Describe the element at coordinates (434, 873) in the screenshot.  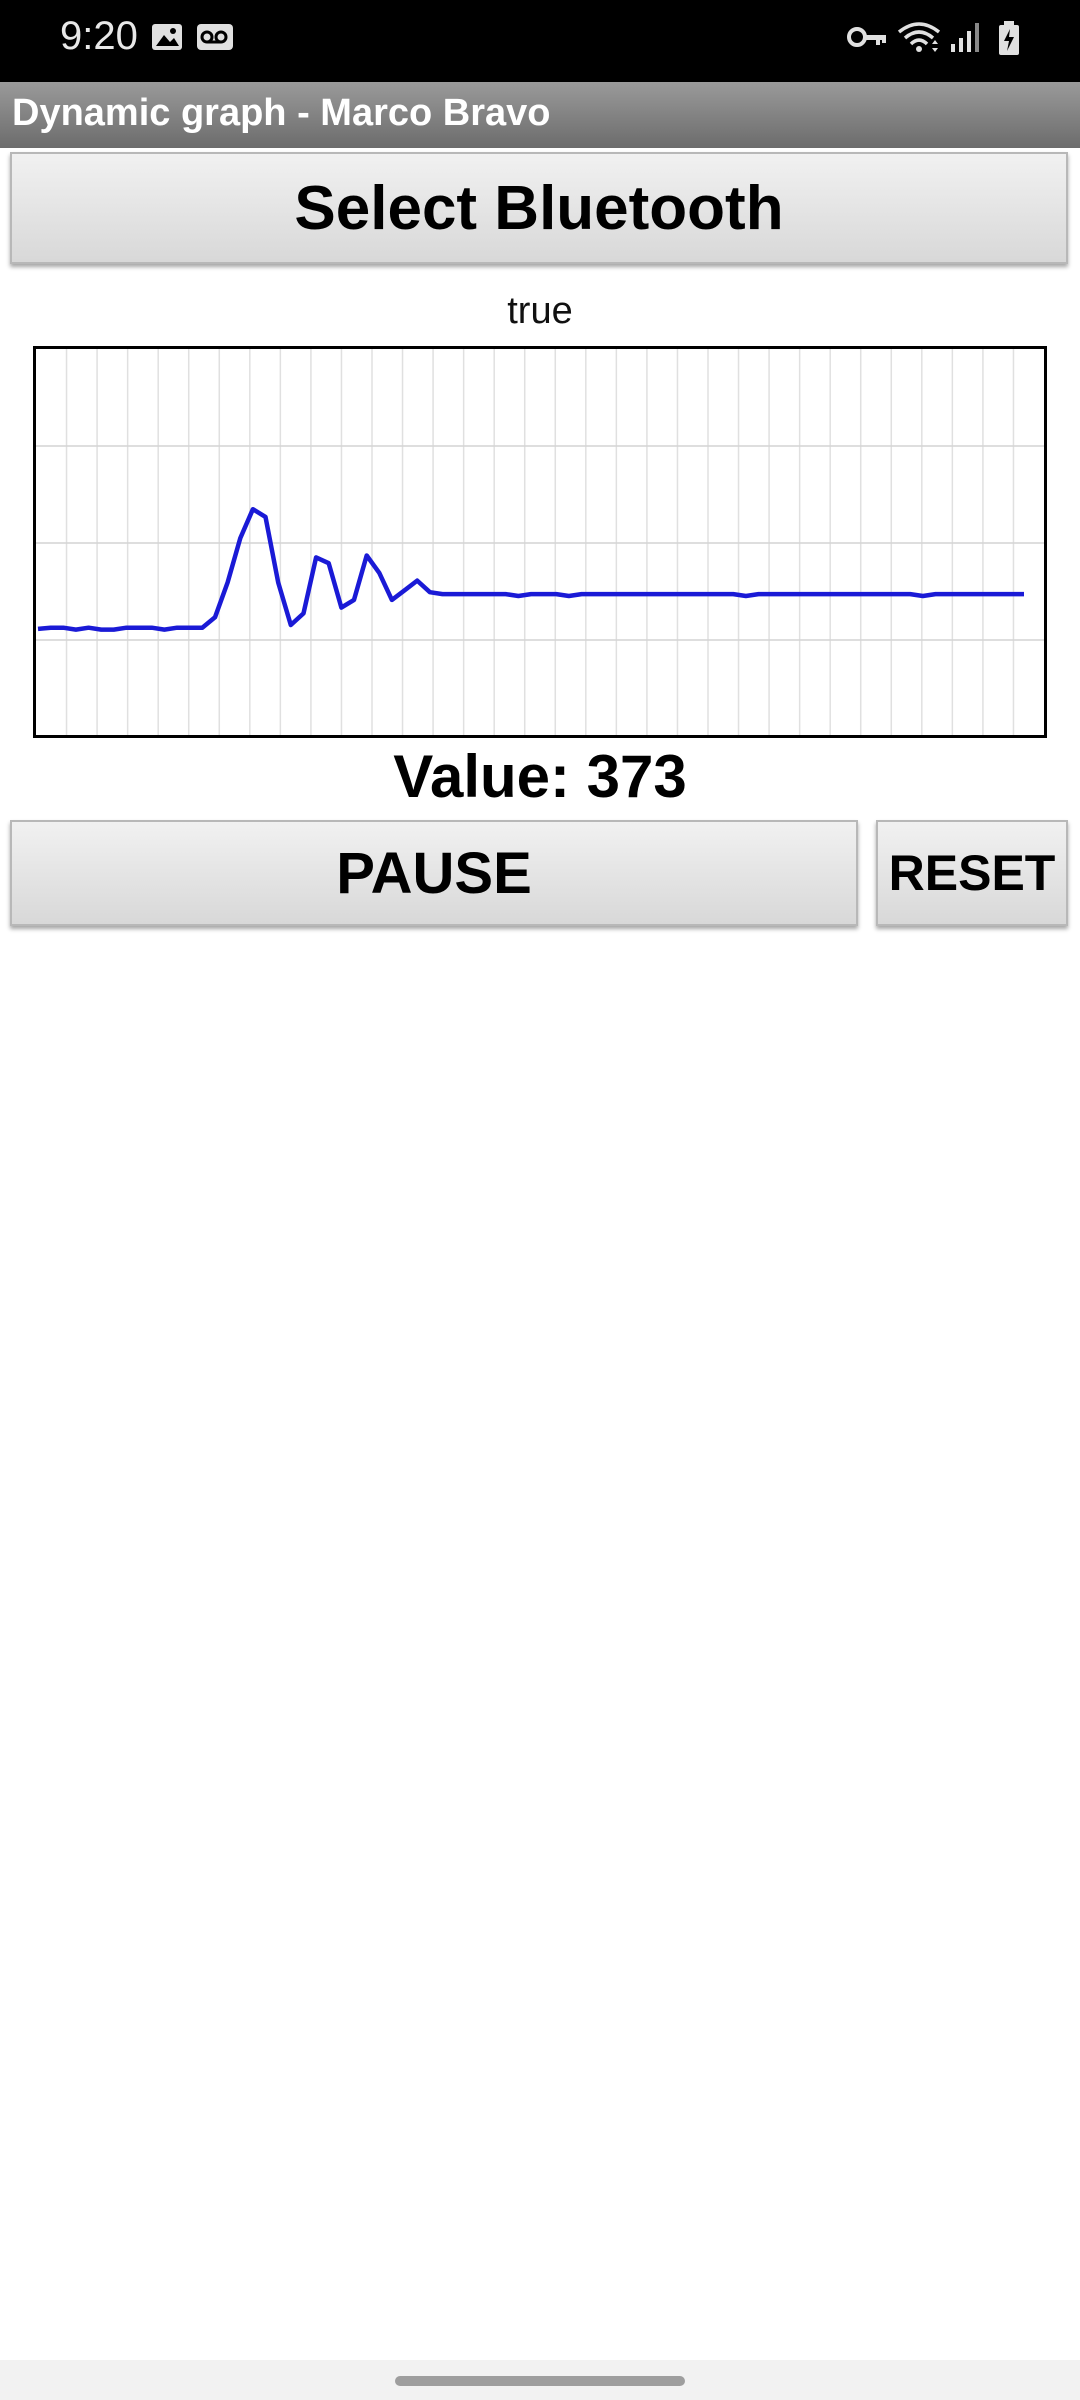
I see `pause-button: PAUSE` at that location.